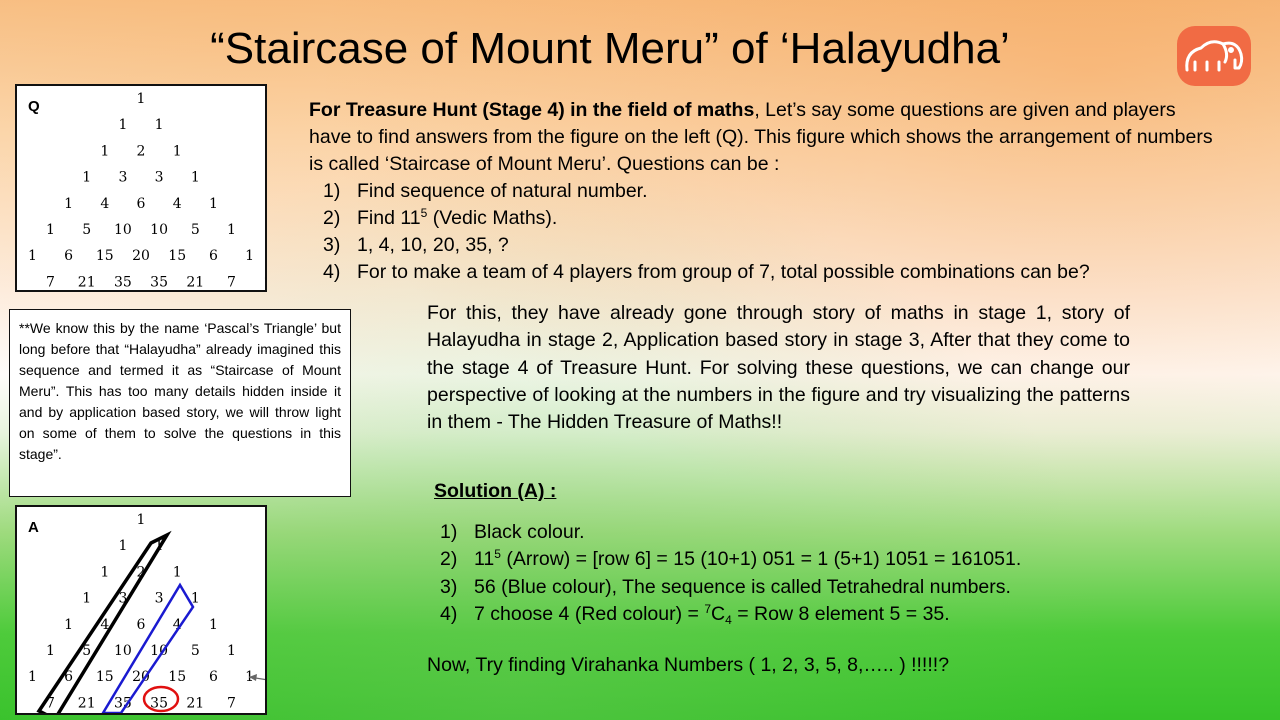 The width and height of the screenshot is (1280, 720). Describe the element at coordinates (159, 178) in the screenshot. I see `q-cell-r4-c3: 3` at that location.